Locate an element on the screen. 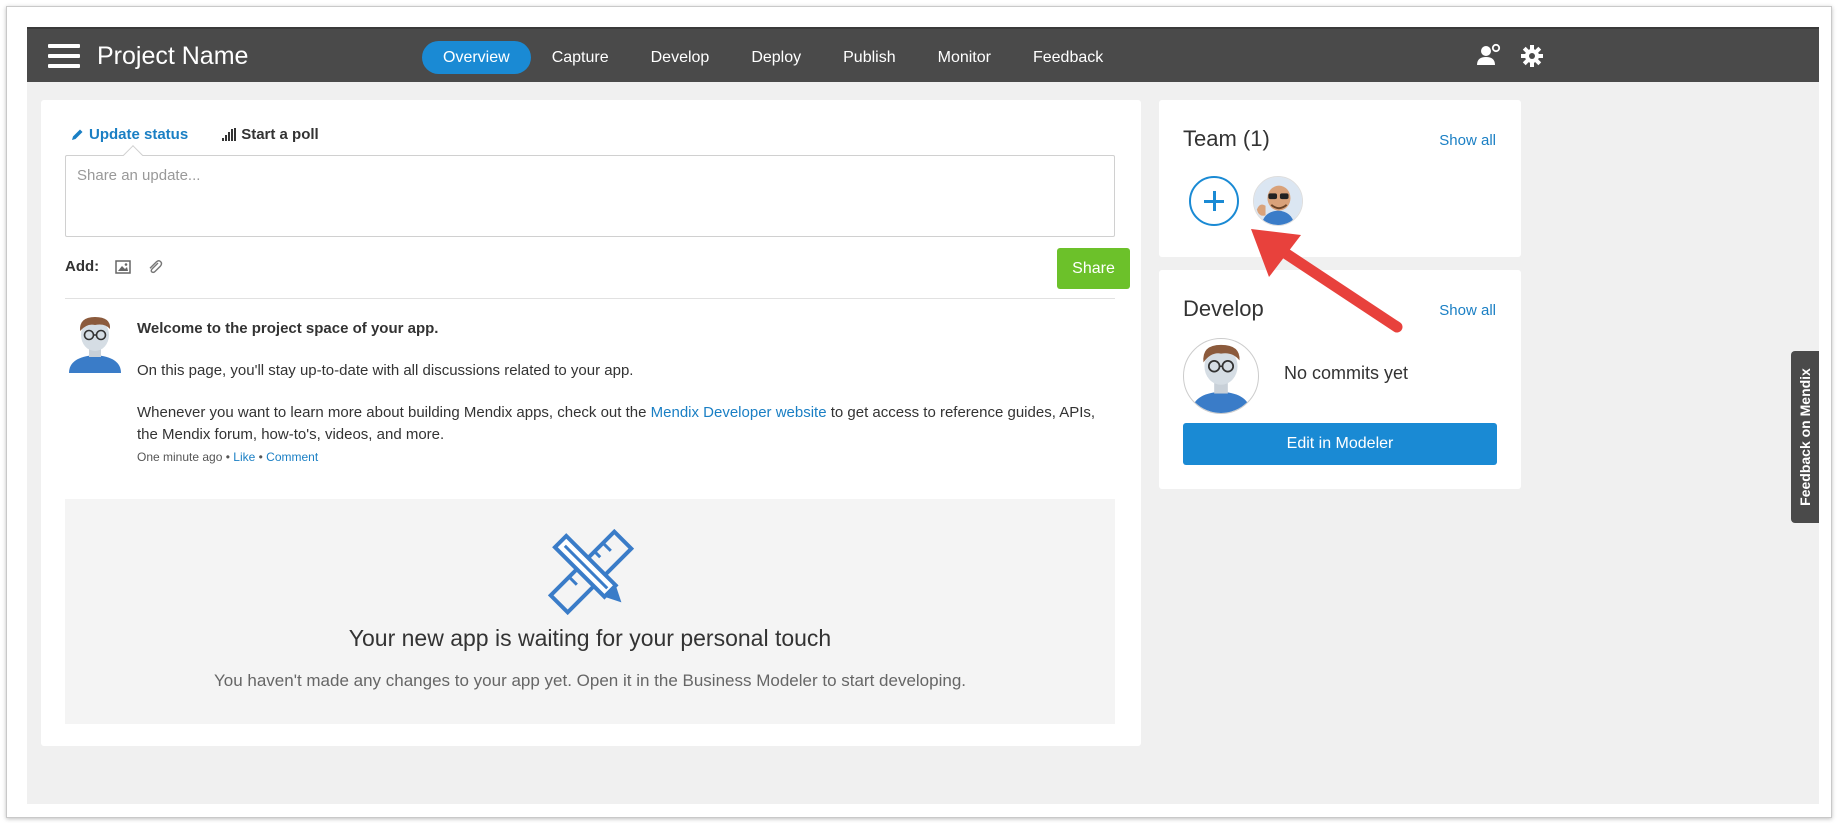 This screenshot has width=1838, height=823. tab-update-status: Update status is located at coordinates (129, 134).